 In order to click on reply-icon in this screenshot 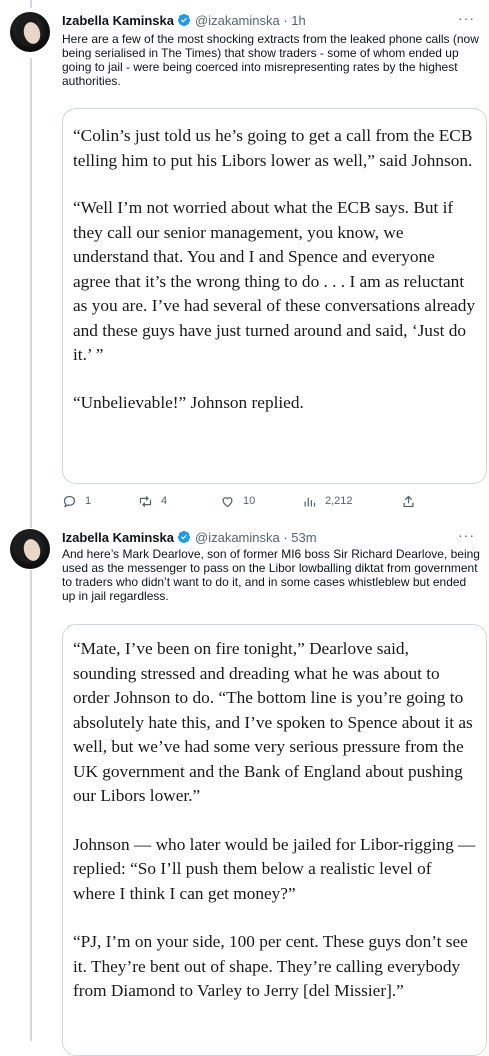, I will do `click(69, 501)`.